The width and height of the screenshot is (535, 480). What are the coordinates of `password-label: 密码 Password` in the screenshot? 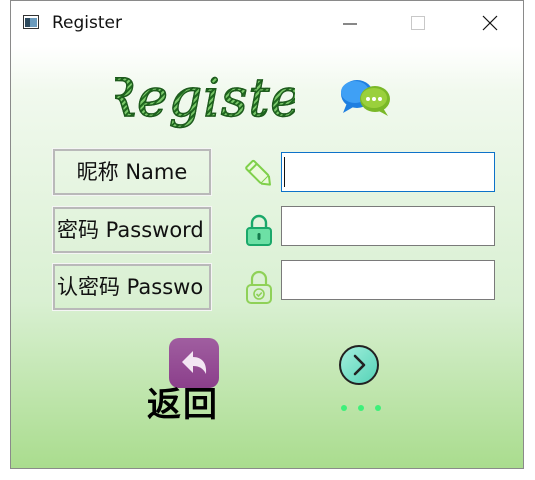 It's located at (132, 230).